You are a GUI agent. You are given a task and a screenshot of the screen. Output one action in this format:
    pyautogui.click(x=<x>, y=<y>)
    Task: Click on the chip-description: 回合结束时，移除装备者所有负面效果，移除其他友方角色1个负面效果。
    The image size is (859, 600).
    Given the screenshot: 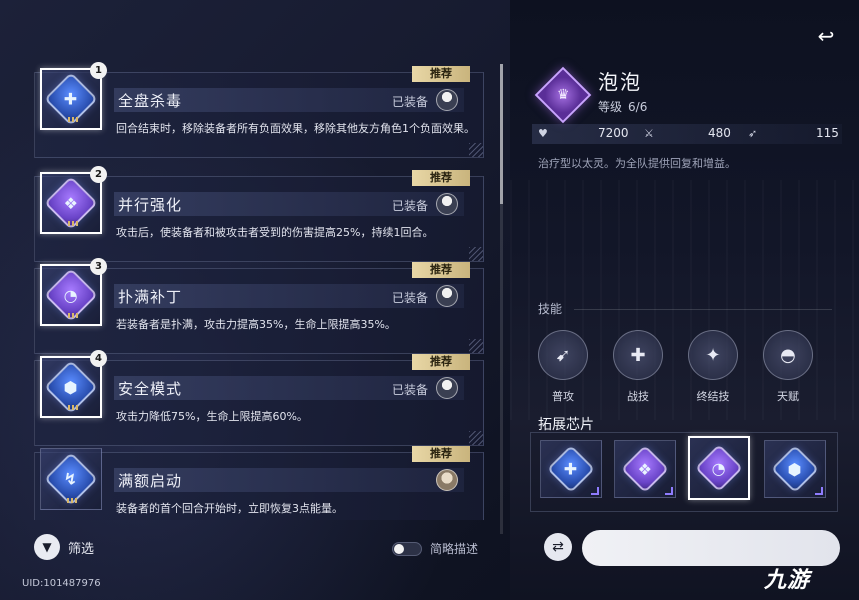 What is the action you would take?
    pyautogui.click(x=295, y=128)
    